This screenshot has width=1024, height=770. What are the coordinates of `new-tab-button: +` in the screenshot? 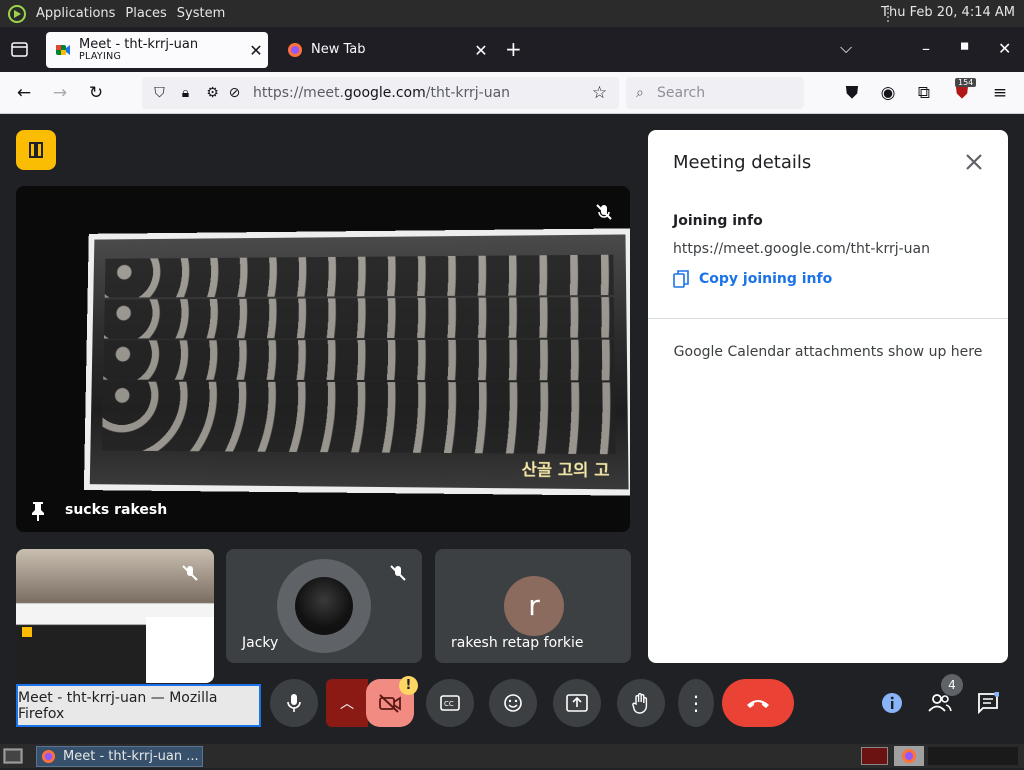 It's located at (513, 49).